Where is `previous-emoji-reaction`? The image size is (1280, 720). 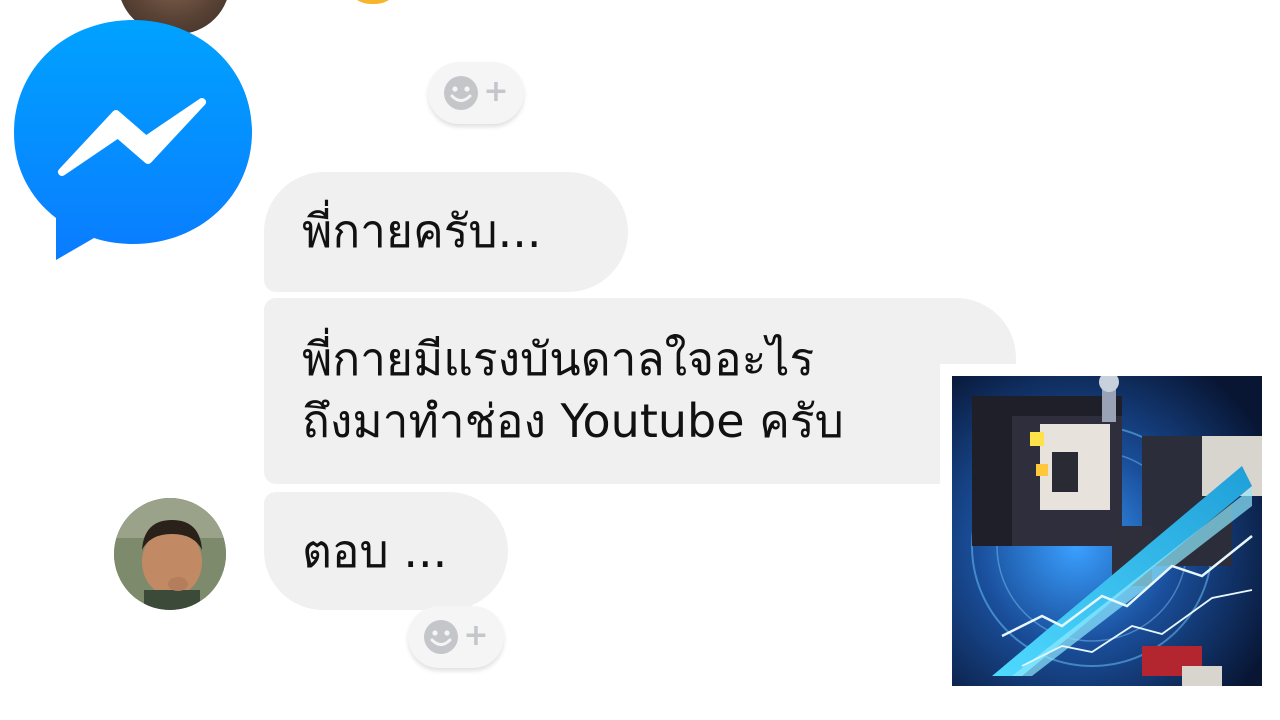 previous-emoji-reaction is located at coordinates (373, 2).